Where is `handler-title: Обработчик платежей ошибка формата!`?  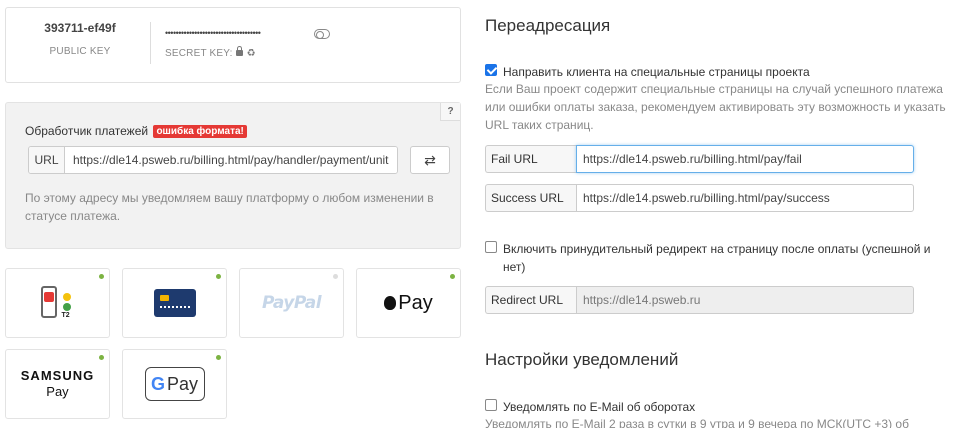
handler-title: Обработчик платежей ошибка формата! is located at coordinates (136, 131).